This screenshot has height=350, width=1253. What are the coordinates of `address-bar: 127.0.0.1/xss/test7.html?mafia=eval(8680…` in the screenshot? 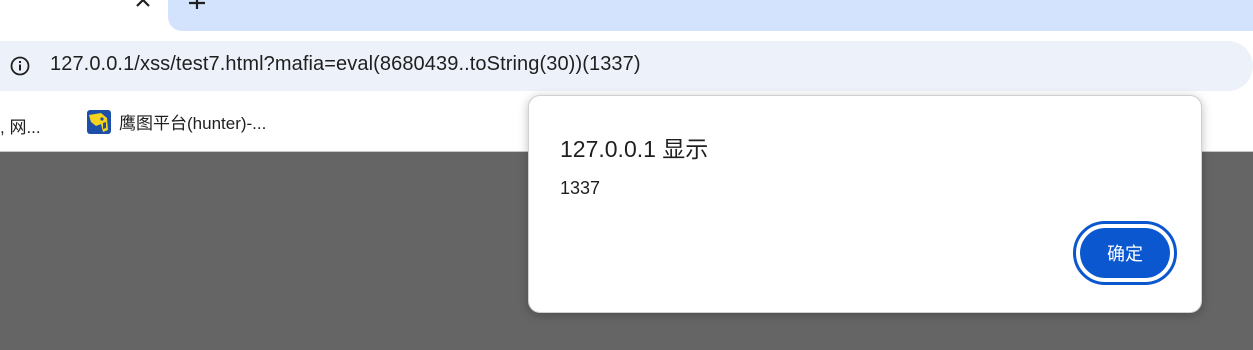 It's located at (626, 66).